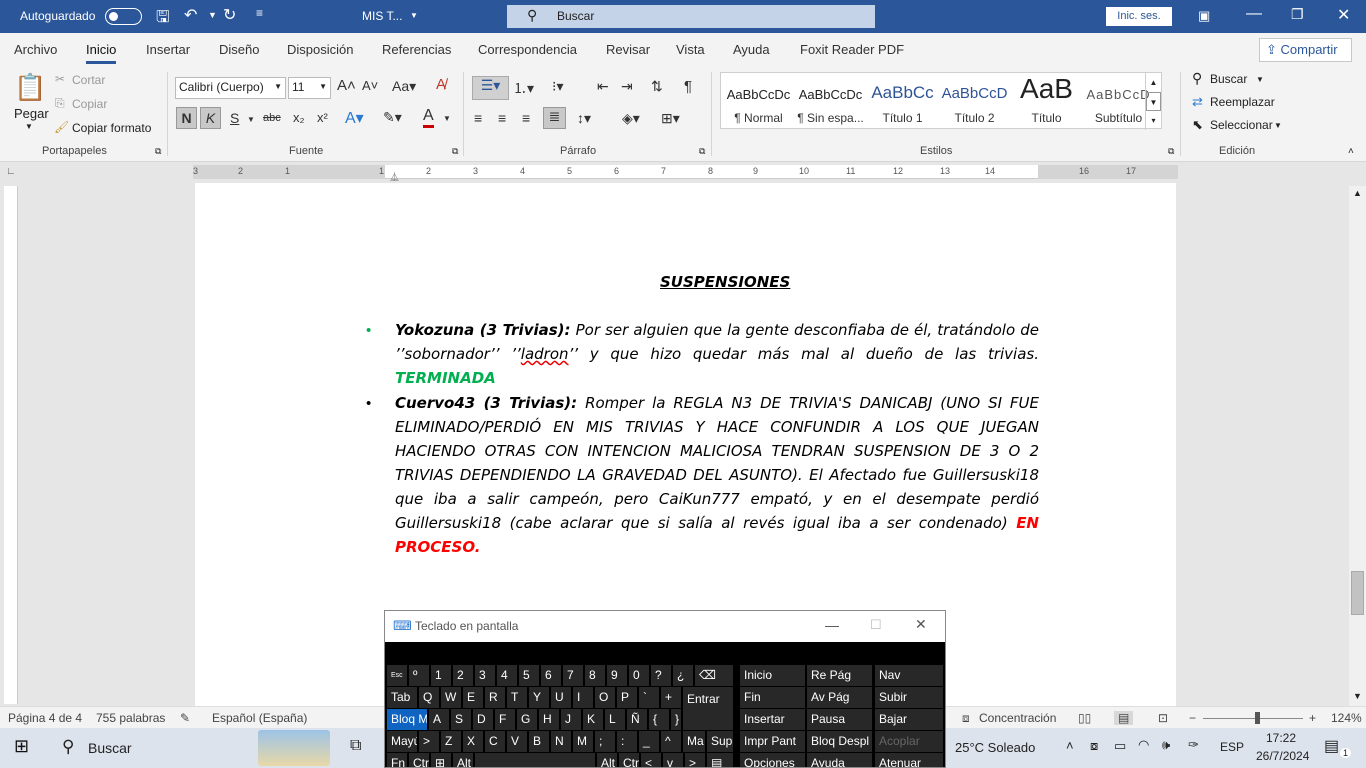 The image size is (1366, 768). I want to click on osk-close-icon: ✕, so click(921, 624).